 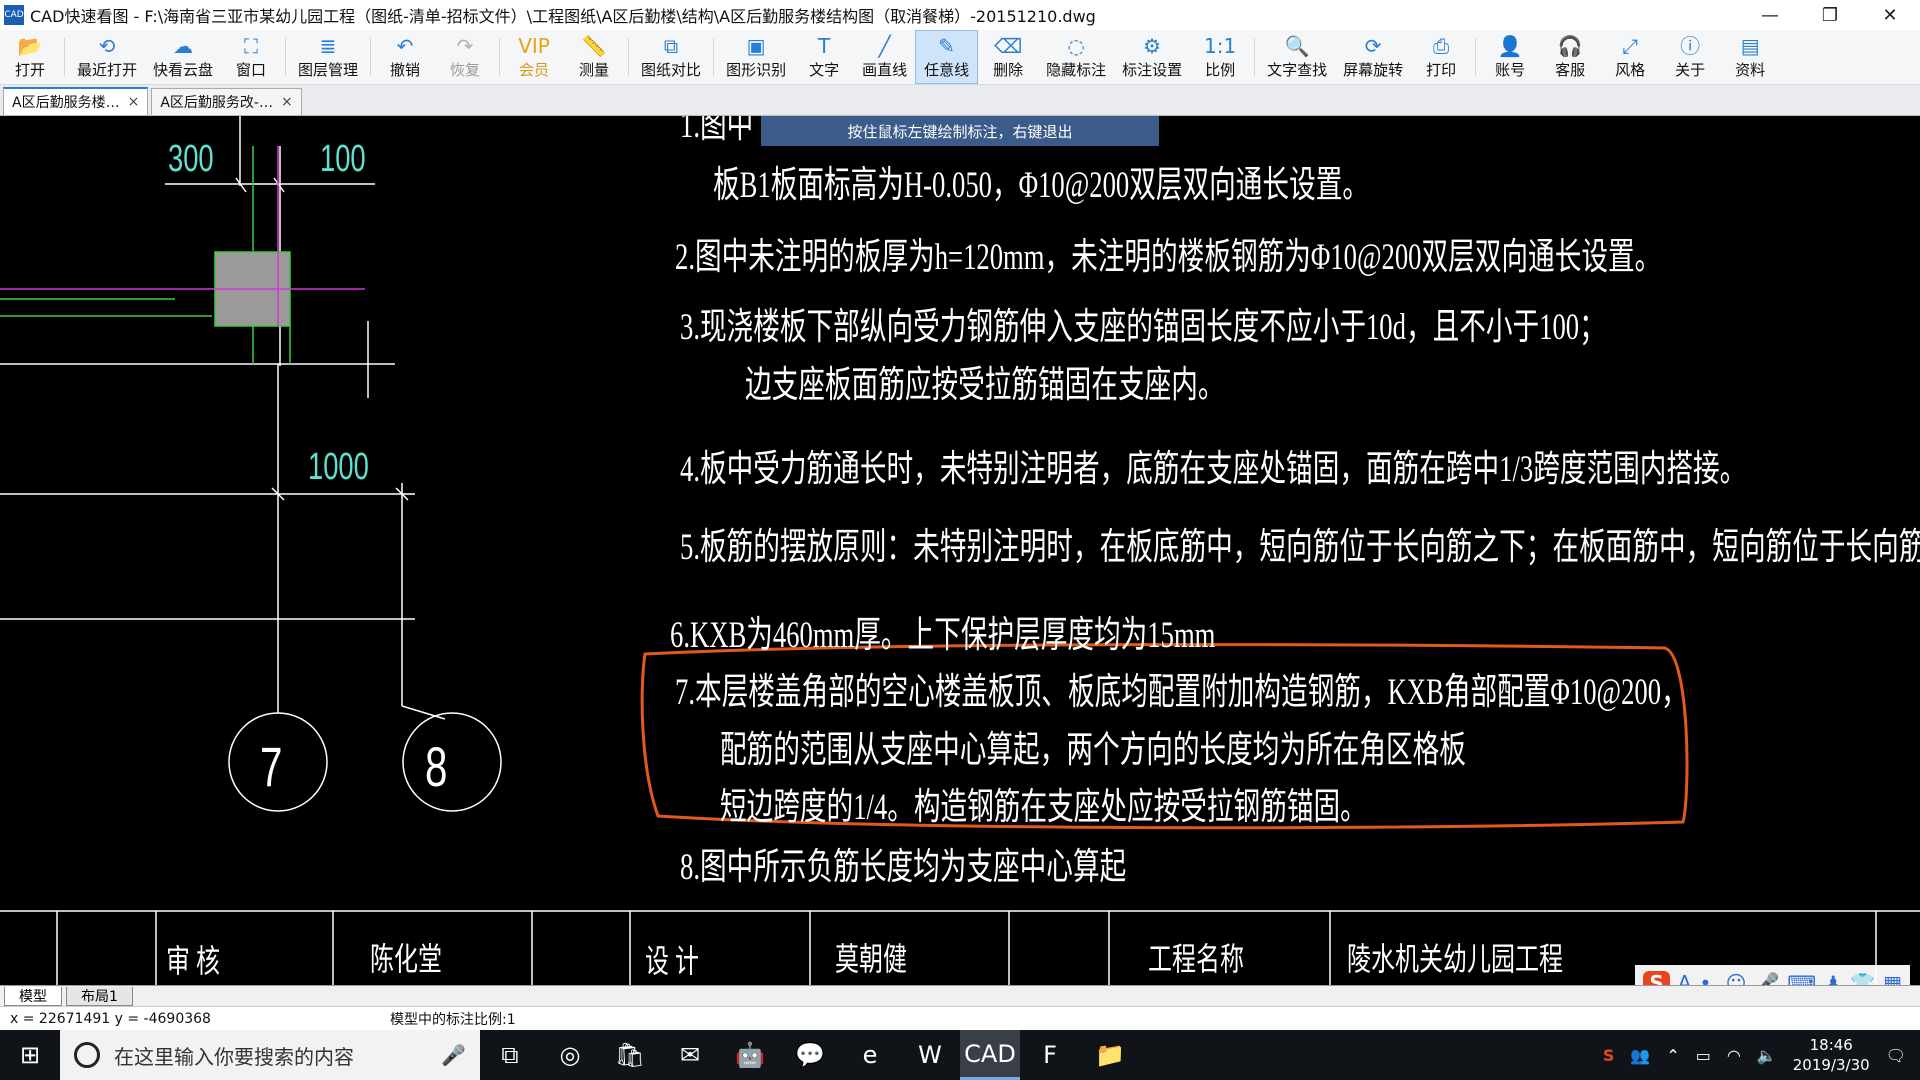 I want to click on toolbar-button-10: ▣ 图形识别, so click(x=756, y=57).